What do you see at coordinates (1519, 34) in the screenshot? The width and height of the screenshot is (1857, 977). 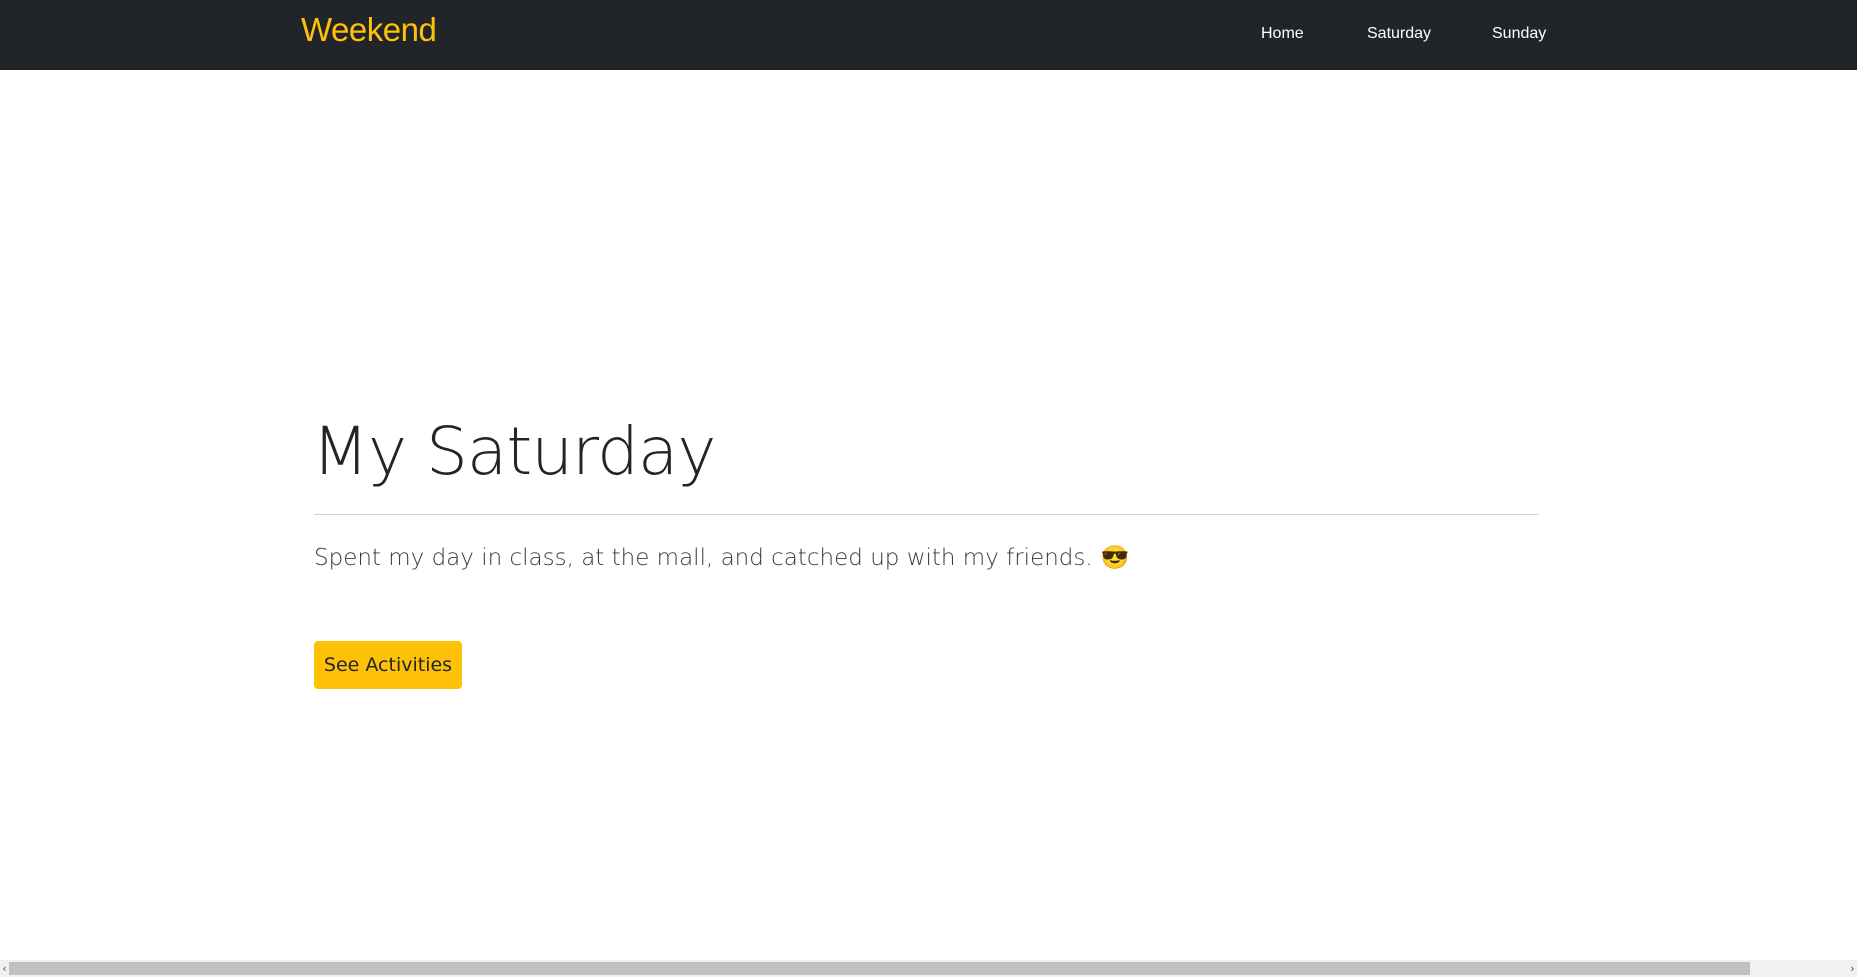 I see `nav-link-sunday: Sunday` at bounding box center [1519, 34].